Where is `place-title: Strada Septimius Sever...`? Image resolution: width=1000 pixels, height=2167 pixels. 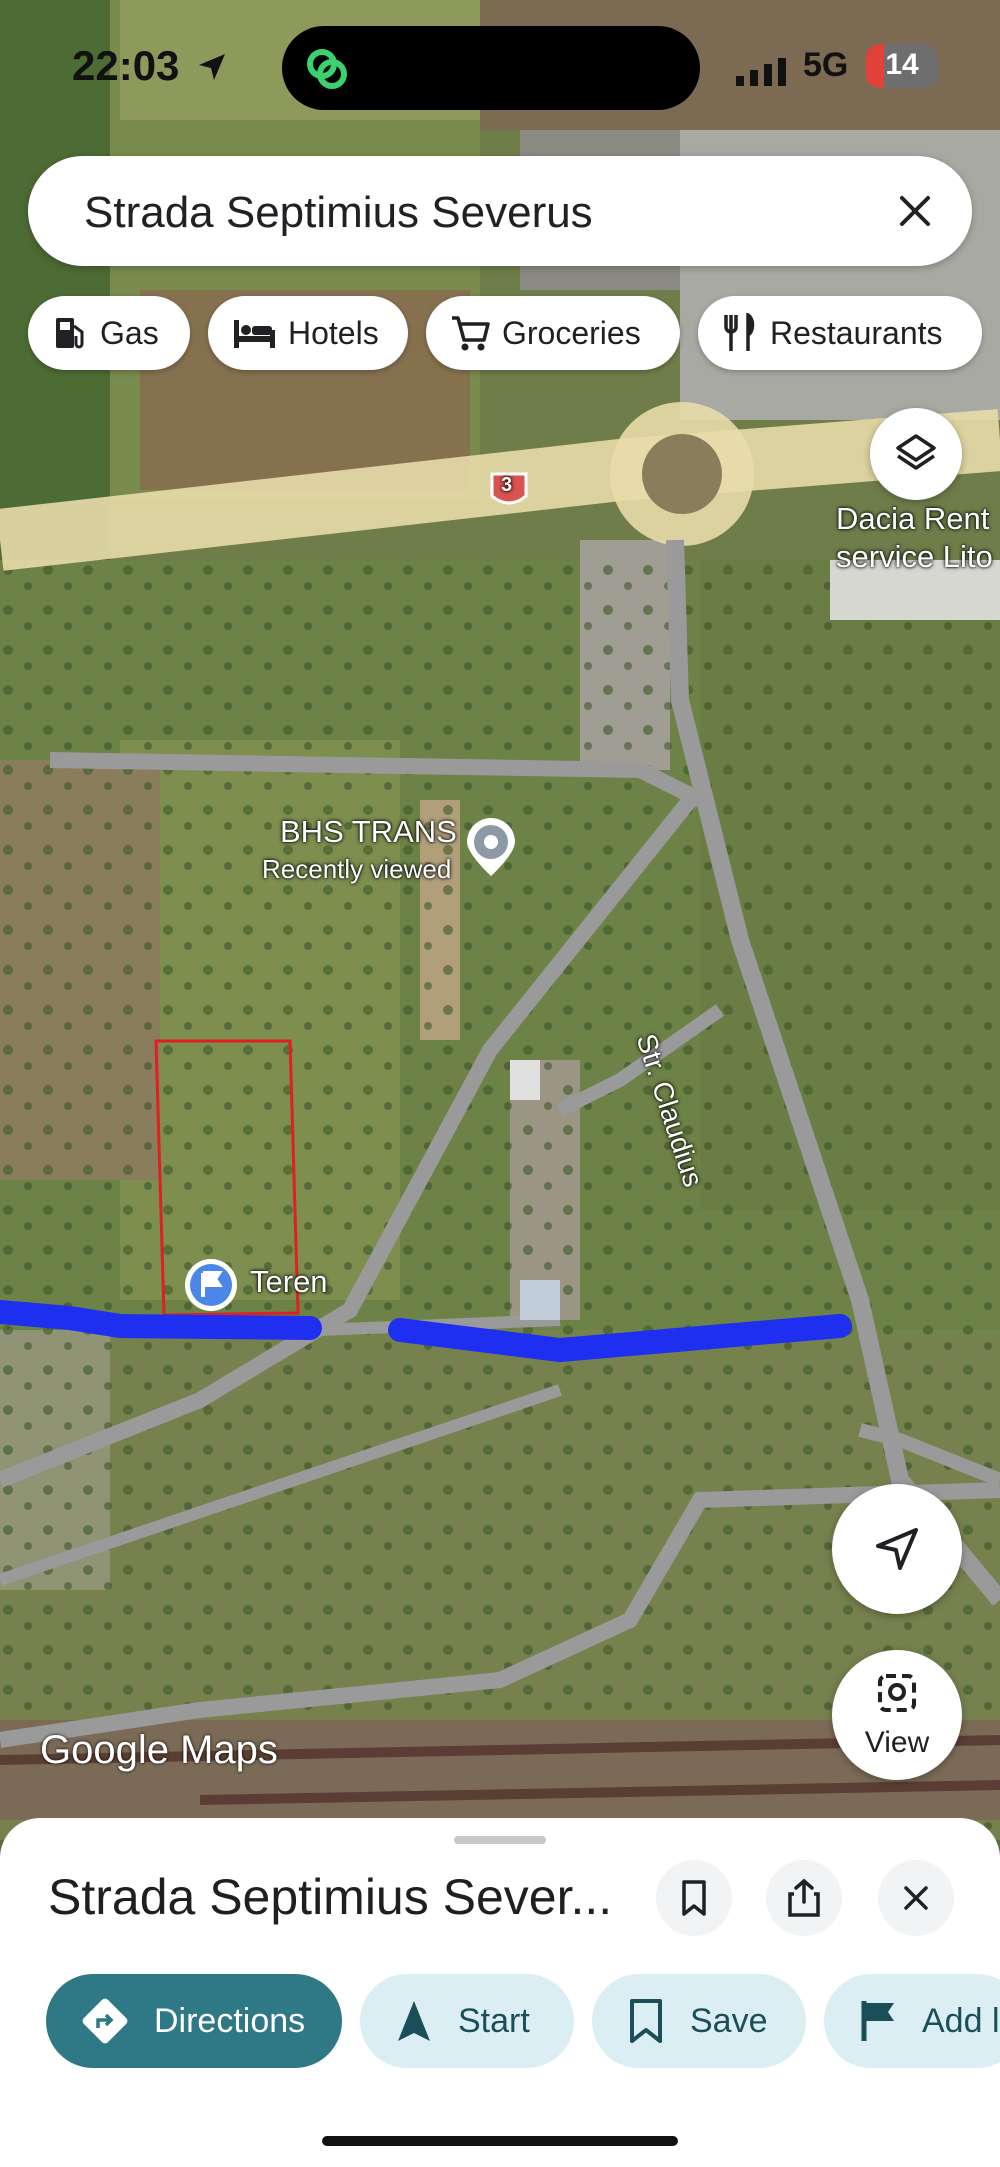
place-title: Strada Septimius Sever... is located at coordinates (330, 1897).